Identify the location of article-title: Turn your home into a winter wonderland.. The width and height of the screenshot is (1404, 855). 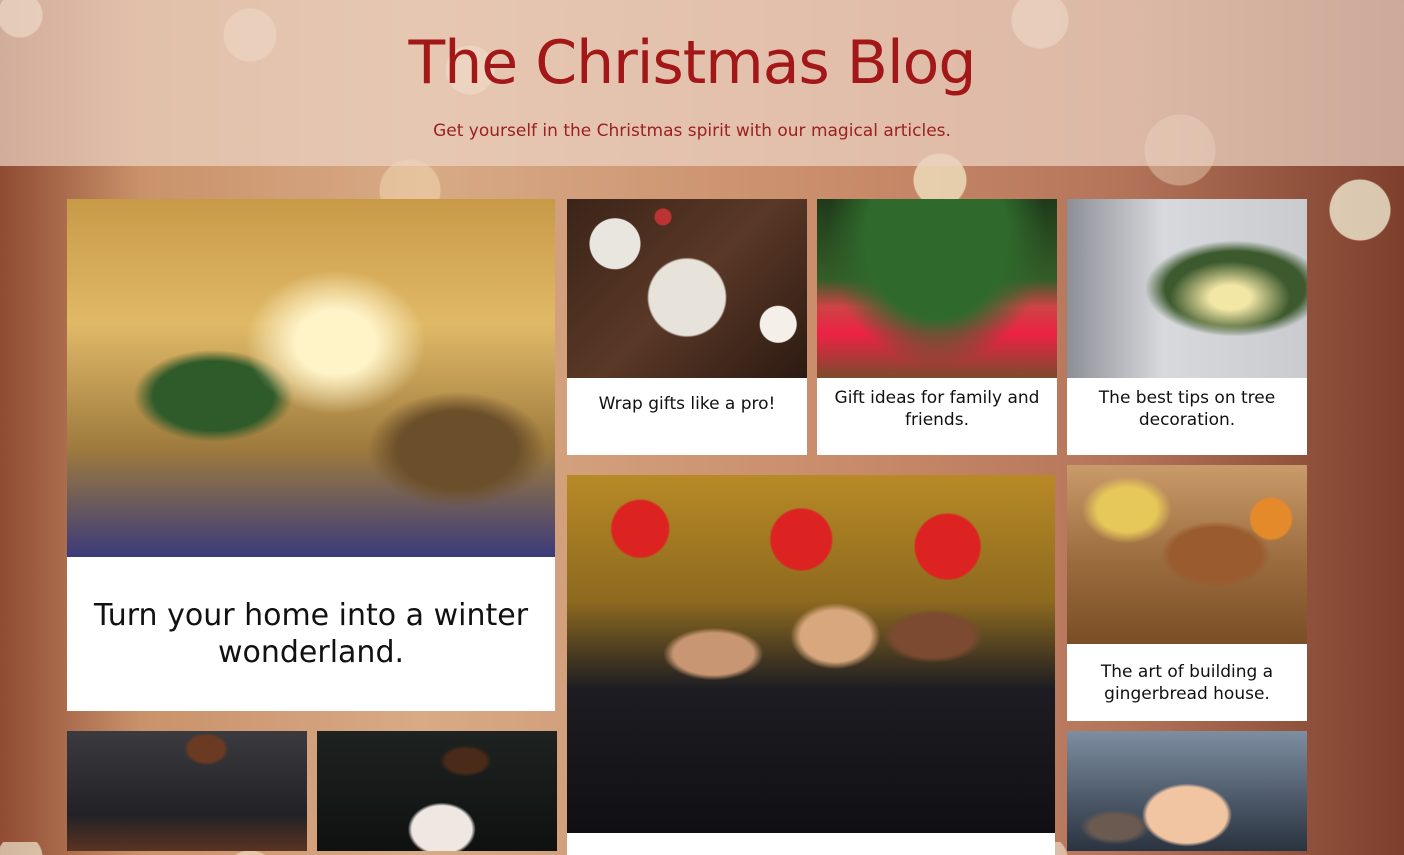
(311, 634).